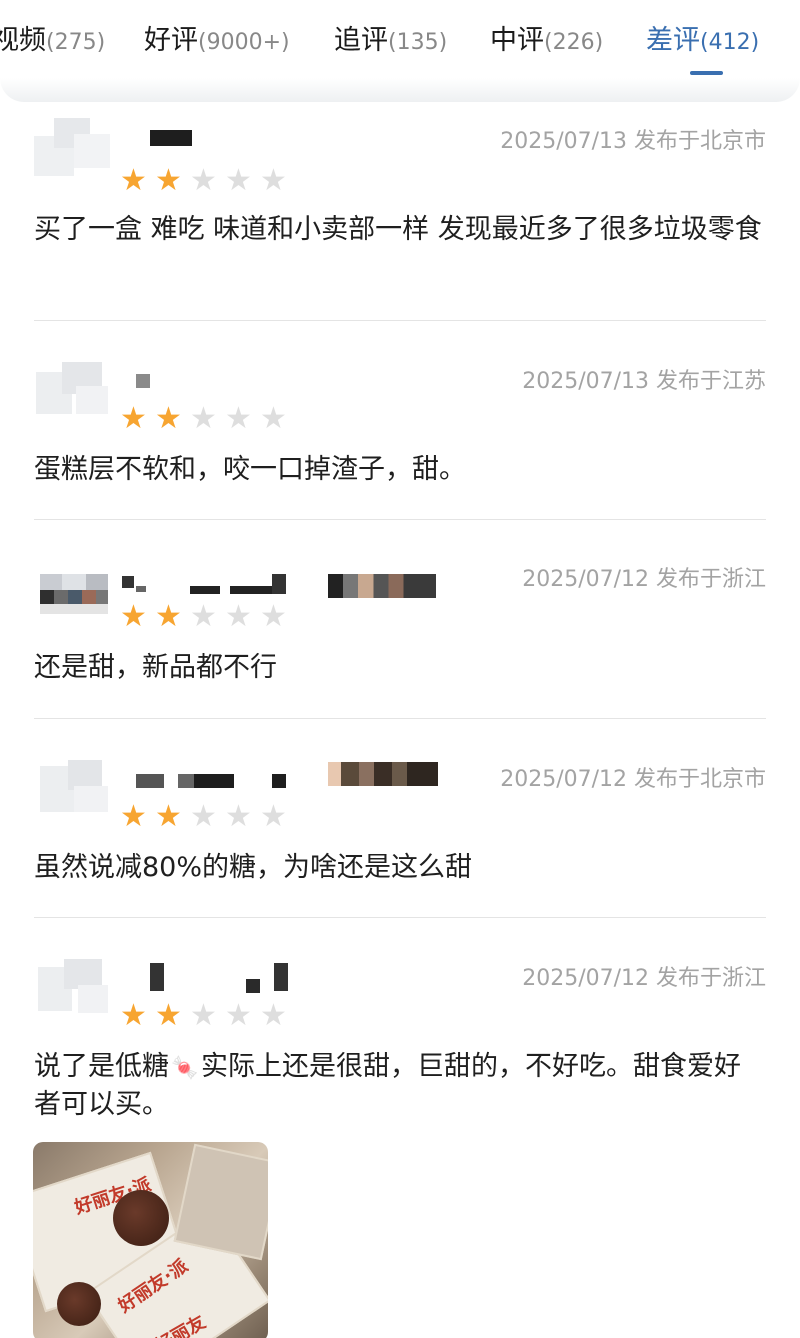  I want to click on review-date-location: 2025/07/13 发布于北京市, so click(633, 141).